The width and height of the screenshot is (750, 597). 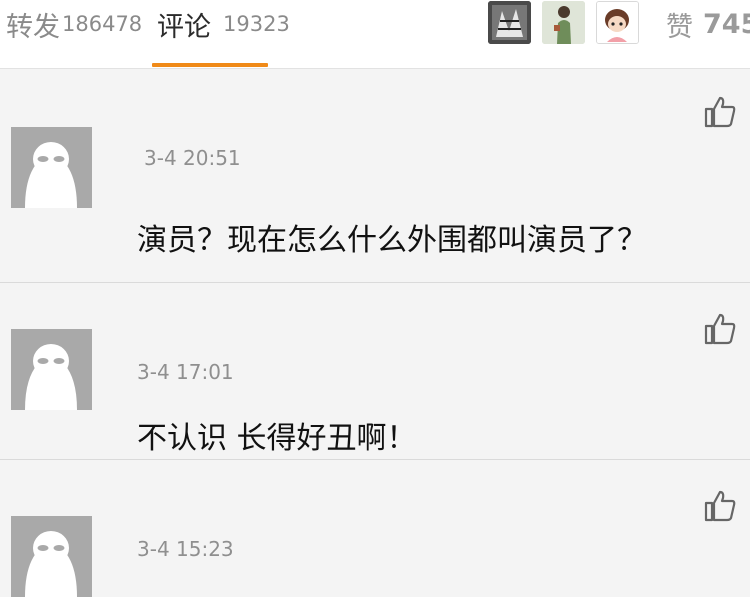 I want to click on comment-text: 演员？现在怎么什么外围都叫演员了？, so click(x=392, y=240).